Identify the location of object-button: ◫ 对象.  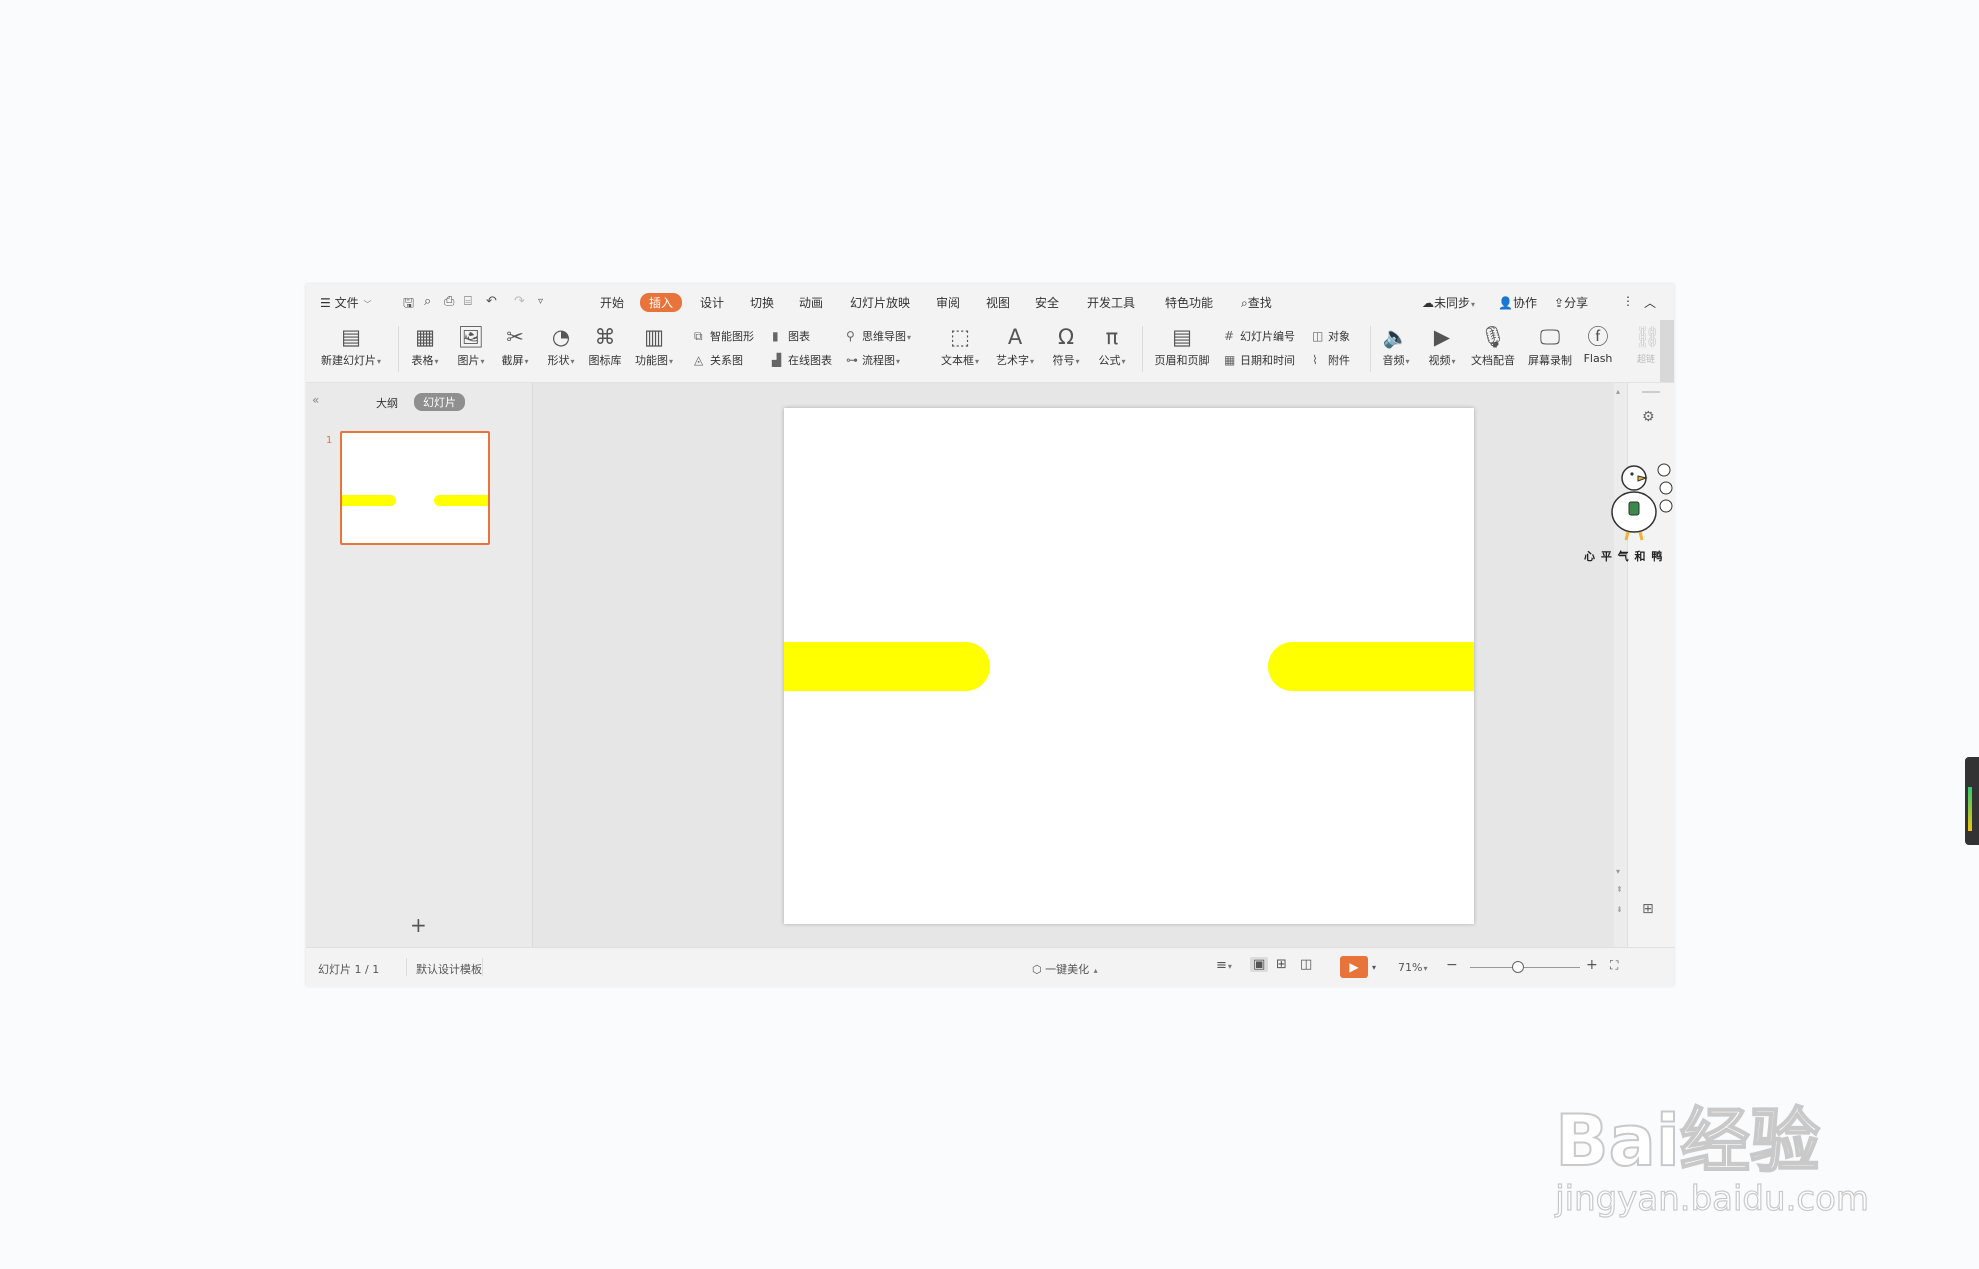
(1331, 336).